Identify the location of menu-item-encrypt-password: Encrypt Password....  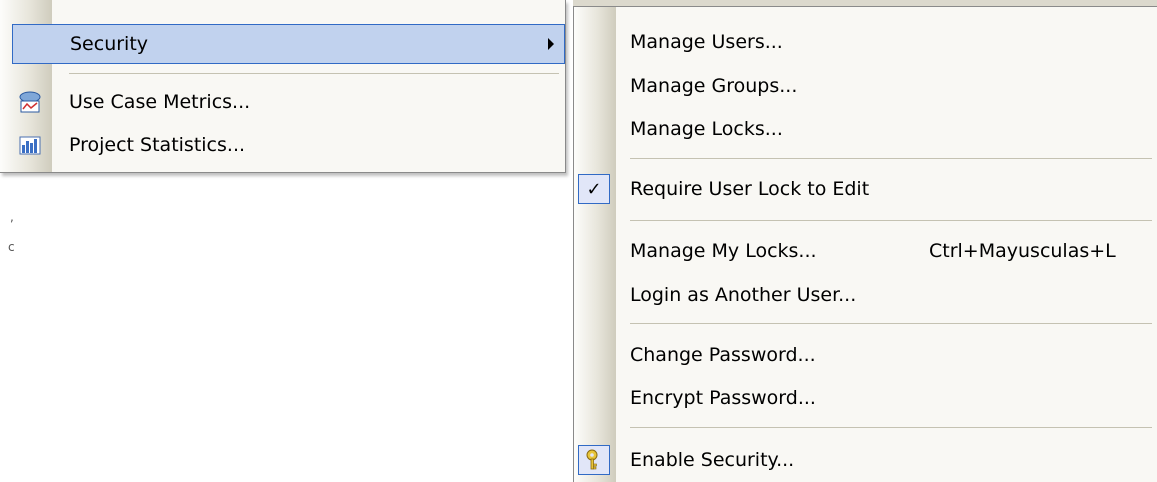
(865, 398).